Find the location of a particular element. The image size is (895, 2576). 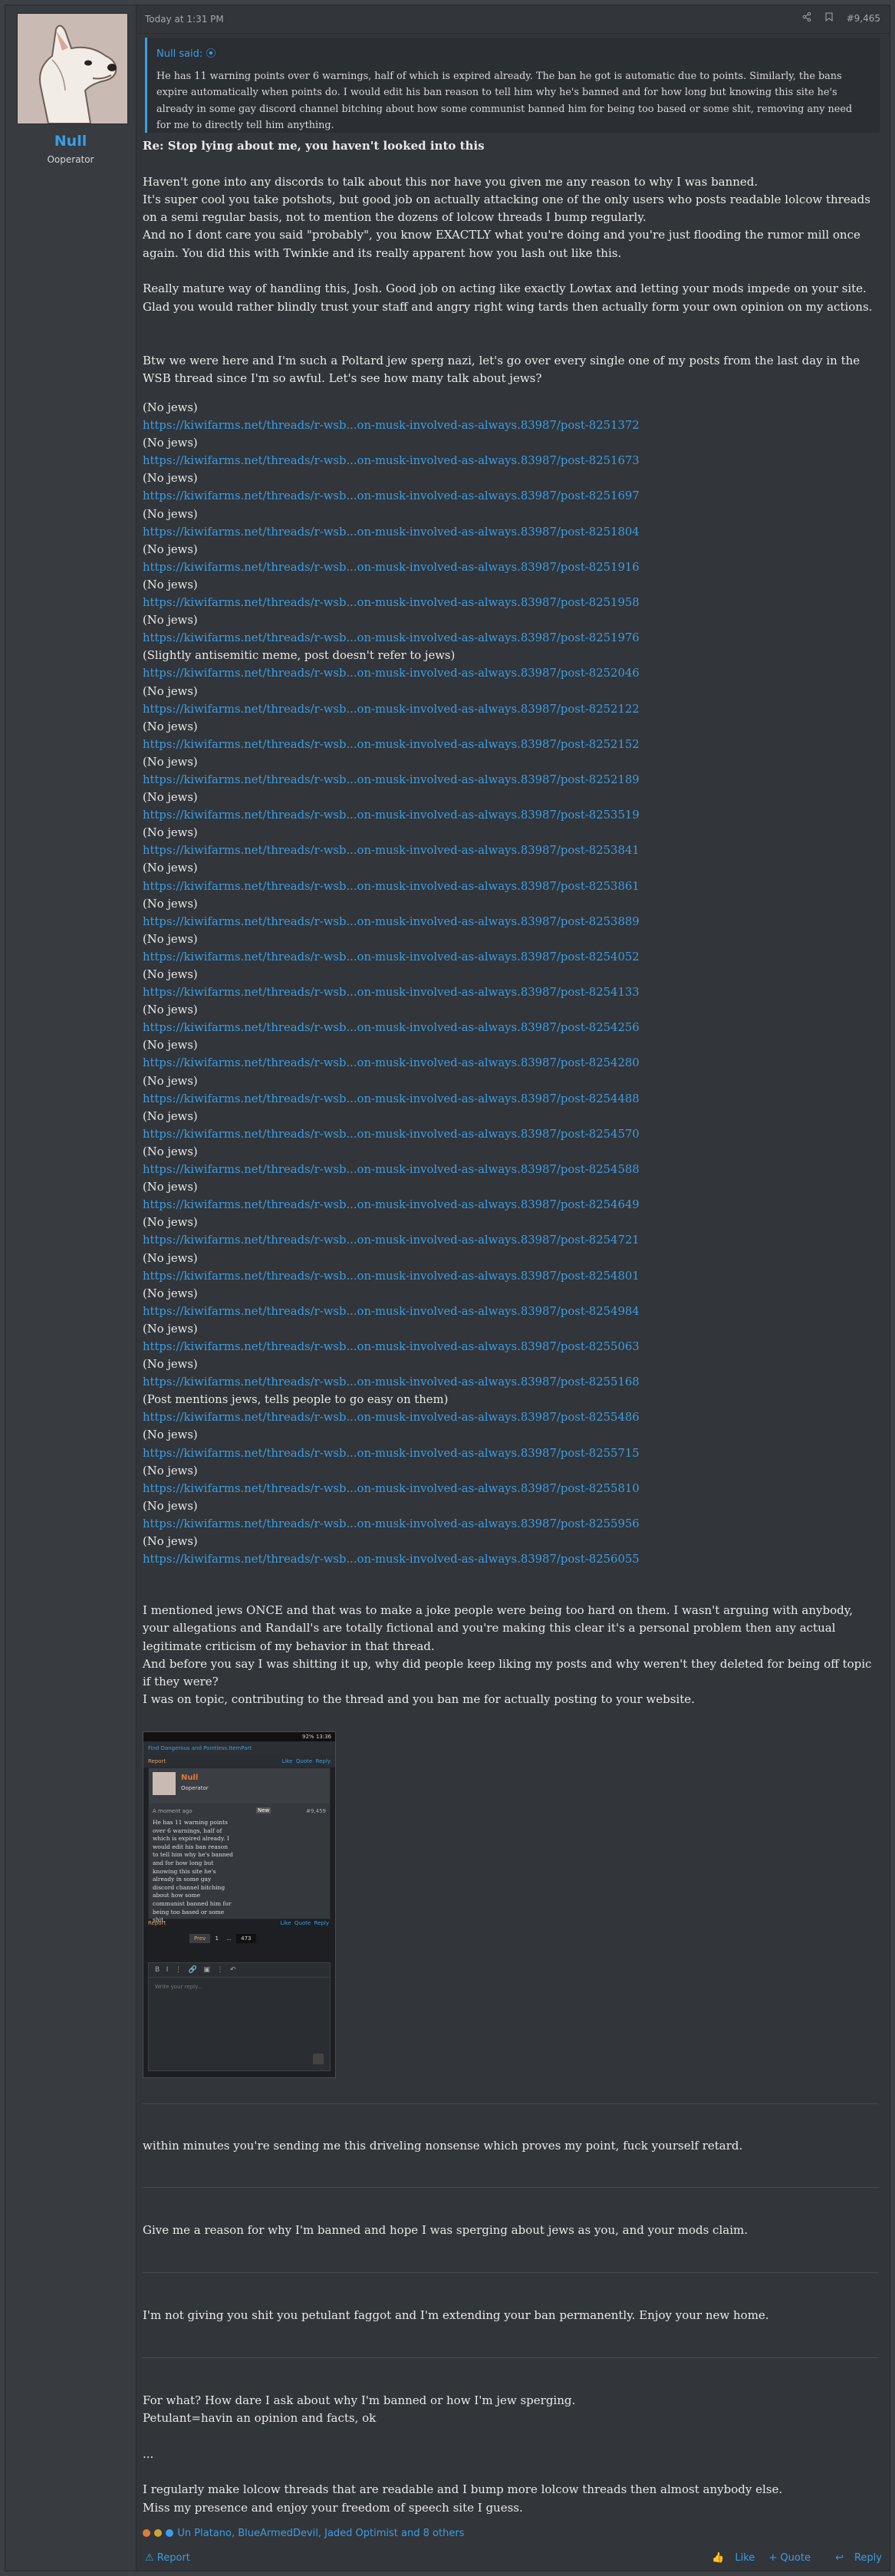

mini-quote: Quote is located at coordinates (304, 1761).